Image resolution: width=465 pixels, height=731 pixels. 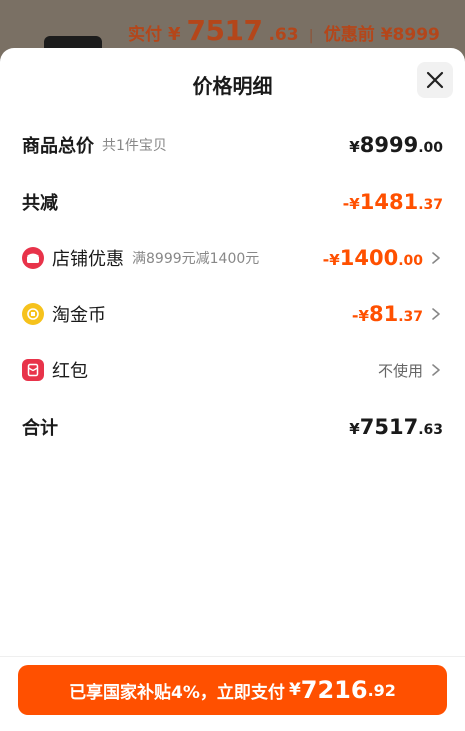 What do you see at coordinates (70, 371) in the screenshot?
I see `row-label: 红包` at bounding box center [70, 371].